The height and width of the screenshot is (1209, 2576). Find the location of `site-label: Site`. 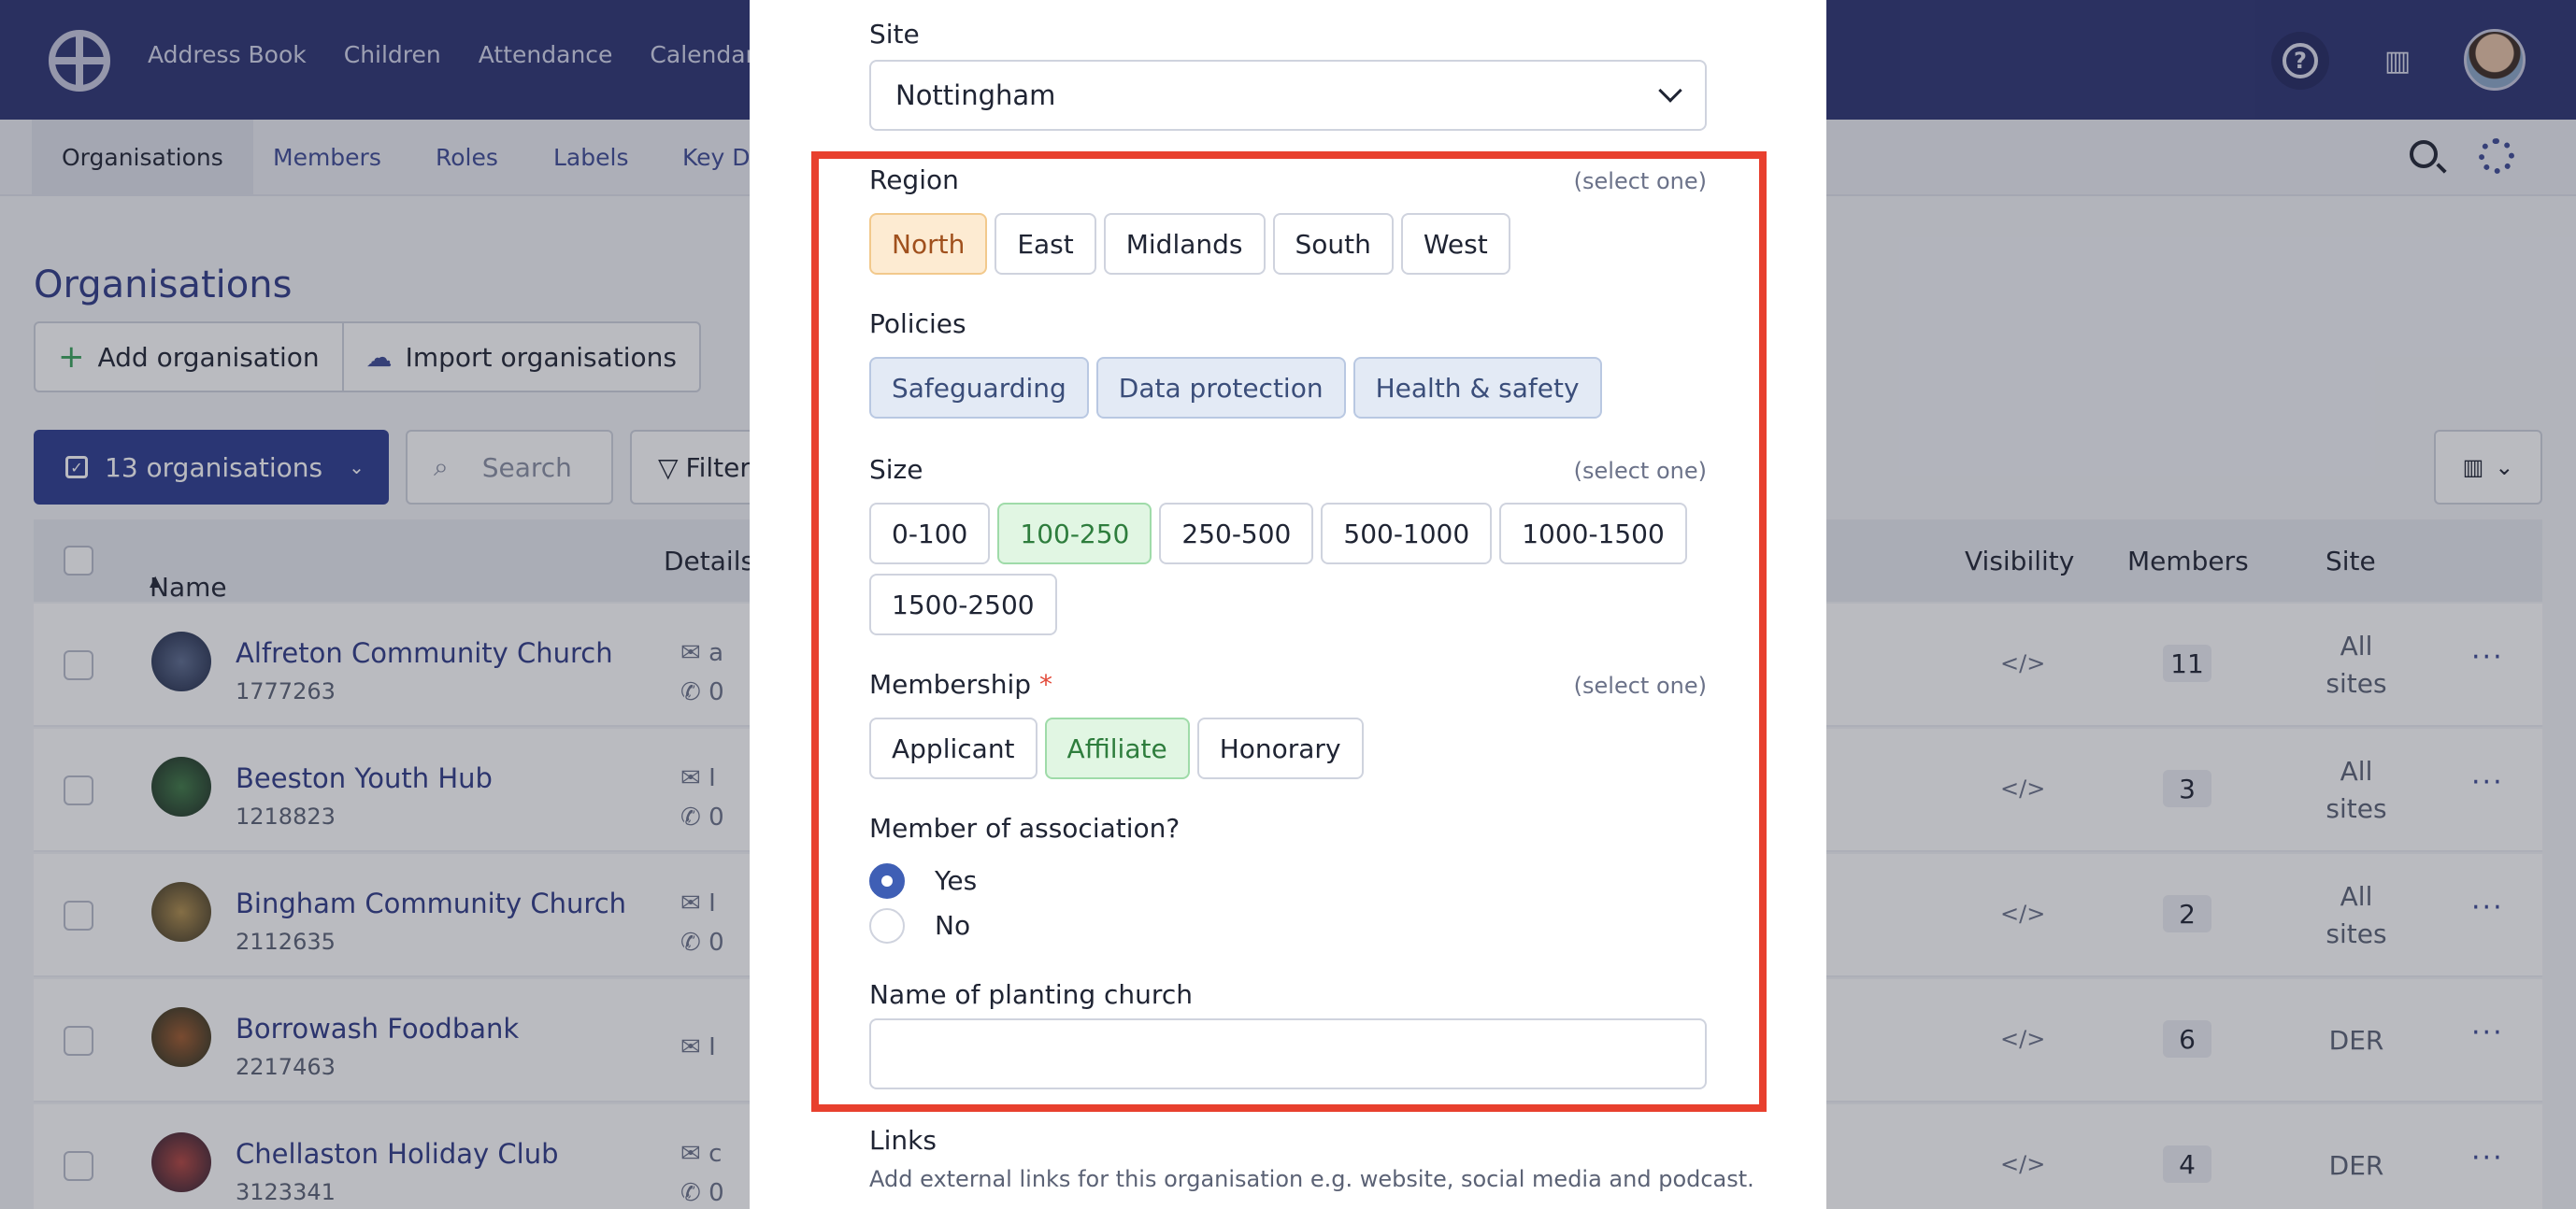

site-label: Site is located at coordinates (894, 35).